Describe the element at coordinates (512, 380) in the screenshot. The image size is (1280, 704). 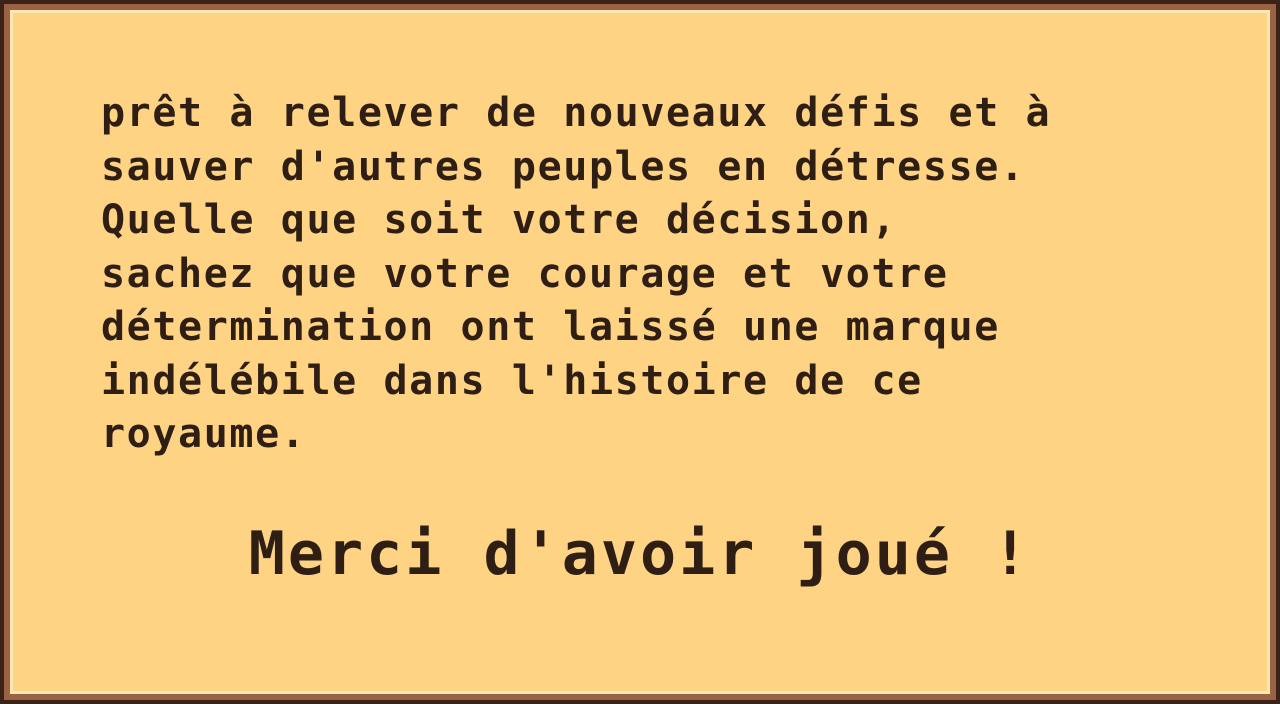
I see `story-line-6: indélébile dans l'histoire de ce` at that location.